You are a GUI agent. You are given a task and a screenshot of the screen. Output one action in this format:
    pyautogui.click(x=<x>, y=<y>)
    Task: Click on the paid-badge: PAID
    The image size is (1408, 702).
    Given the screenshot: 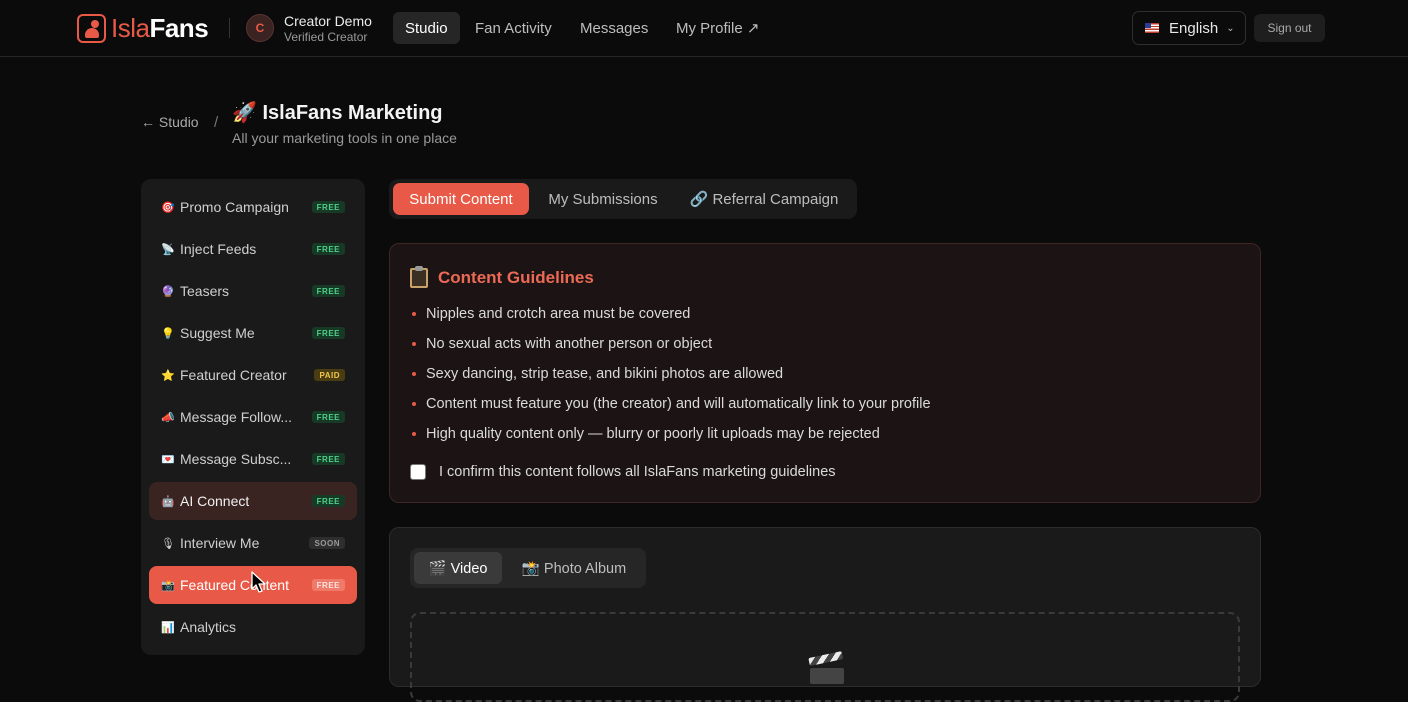 What is the action you would take?
    pyautogui.click(x=329, y=375)
    